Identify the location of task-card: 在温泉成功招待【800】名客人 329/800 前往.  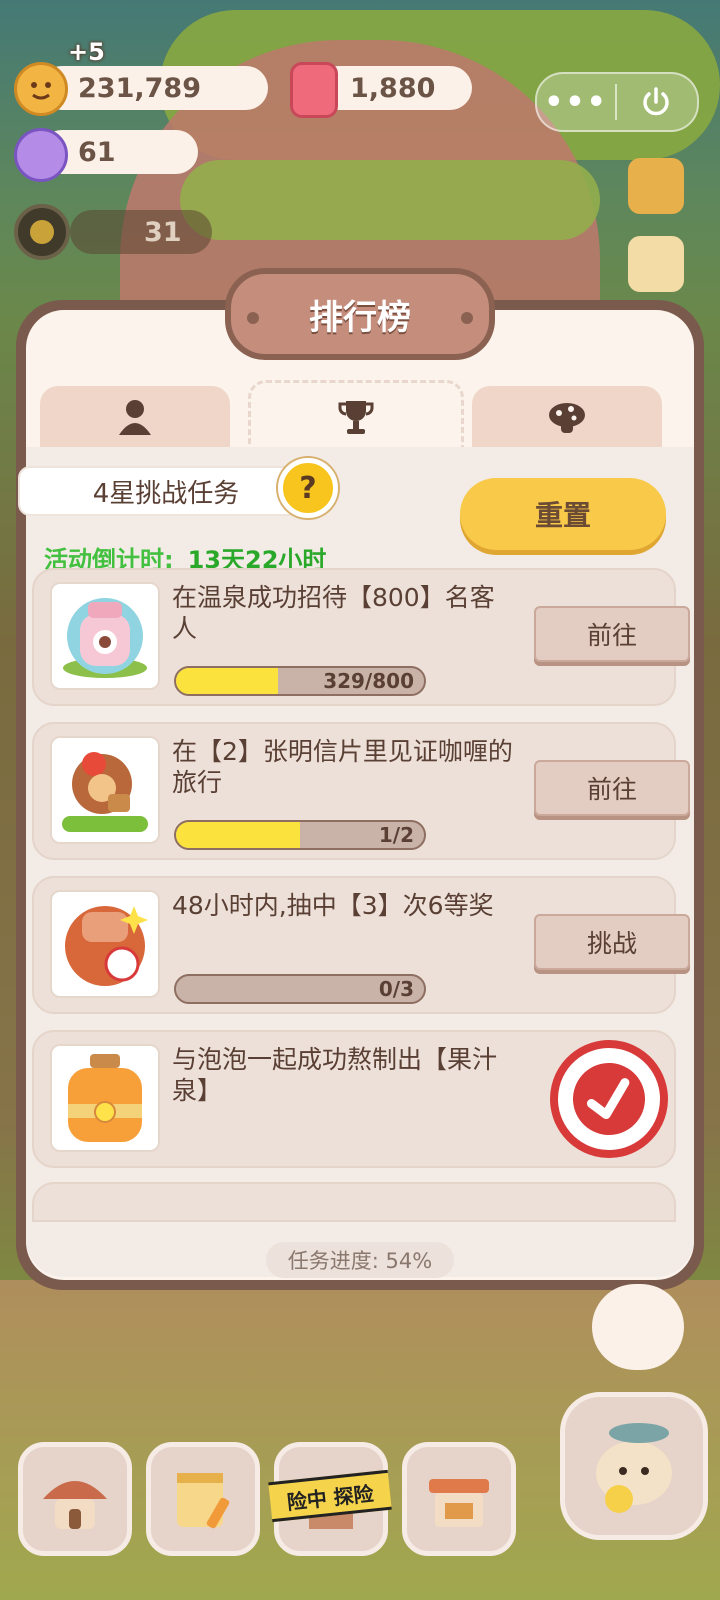
(361, 637).